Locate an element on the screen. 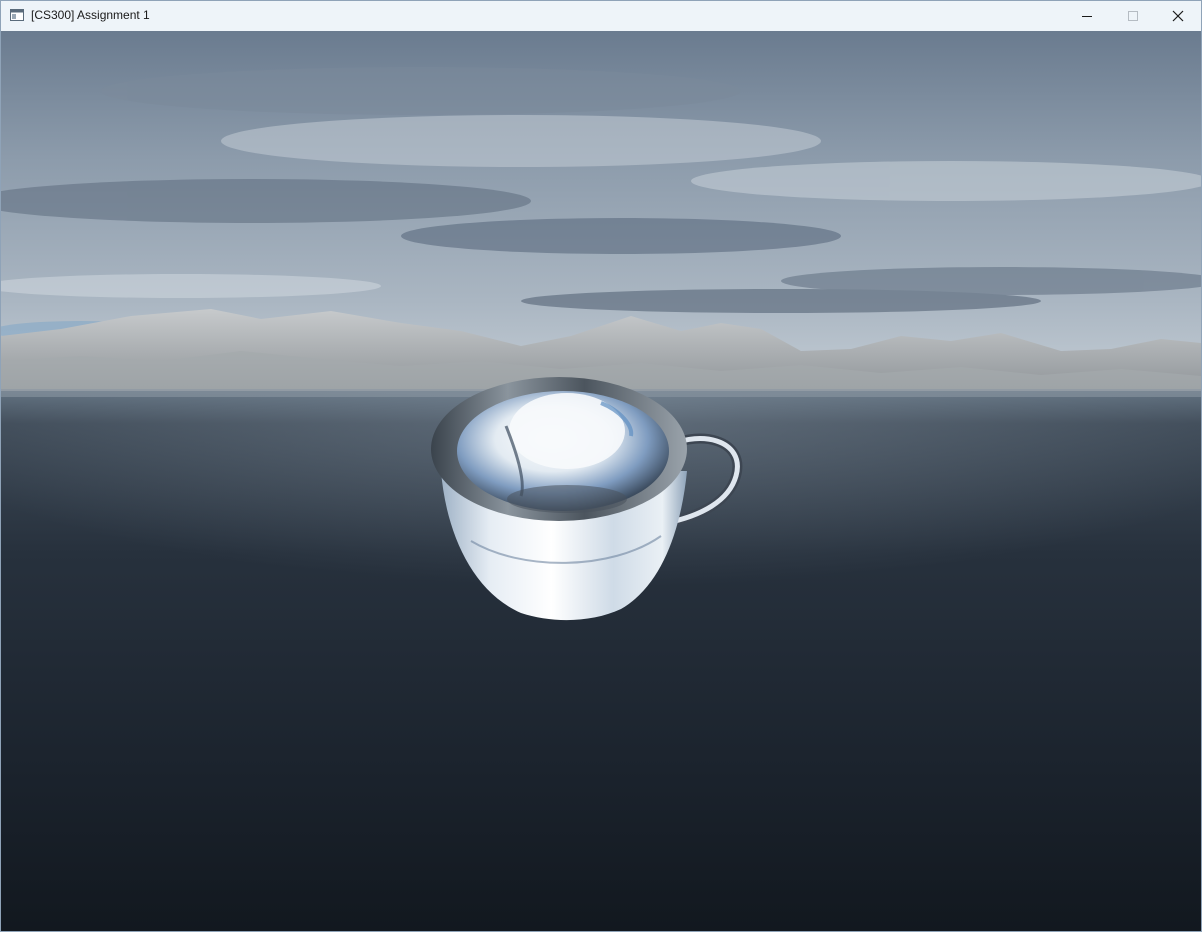  maximize-icon is located at coordinates (1133, 16).